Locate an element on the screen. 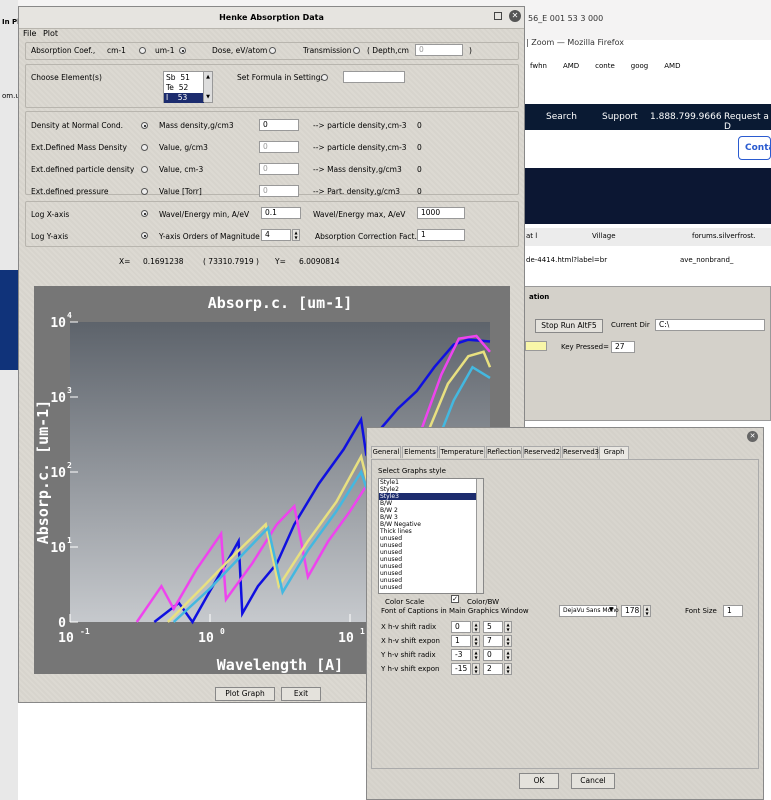 This screenshot has width=771, height=800. style-list-item: Thick lines is located at coordinates (431, 531).